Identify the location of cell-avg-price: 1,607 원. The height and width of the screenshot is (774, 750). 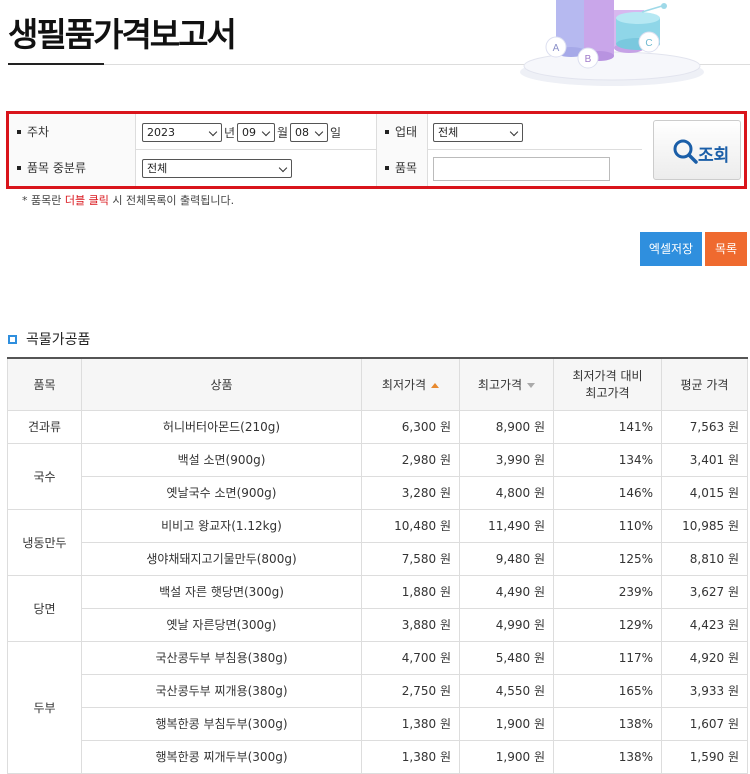
(704, 723).